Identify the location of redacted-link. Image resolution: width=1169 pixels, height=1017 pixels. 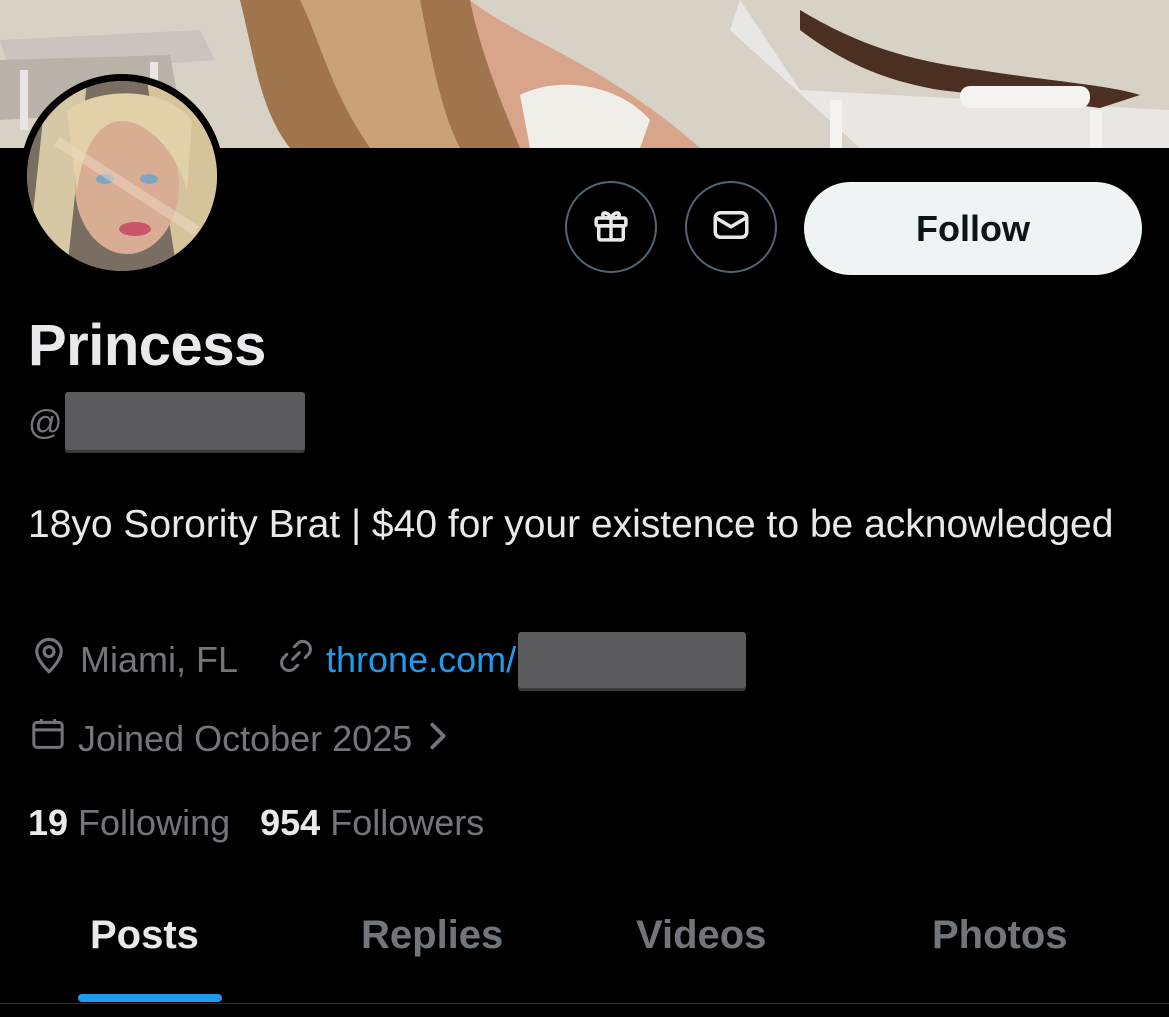
(632, 660).